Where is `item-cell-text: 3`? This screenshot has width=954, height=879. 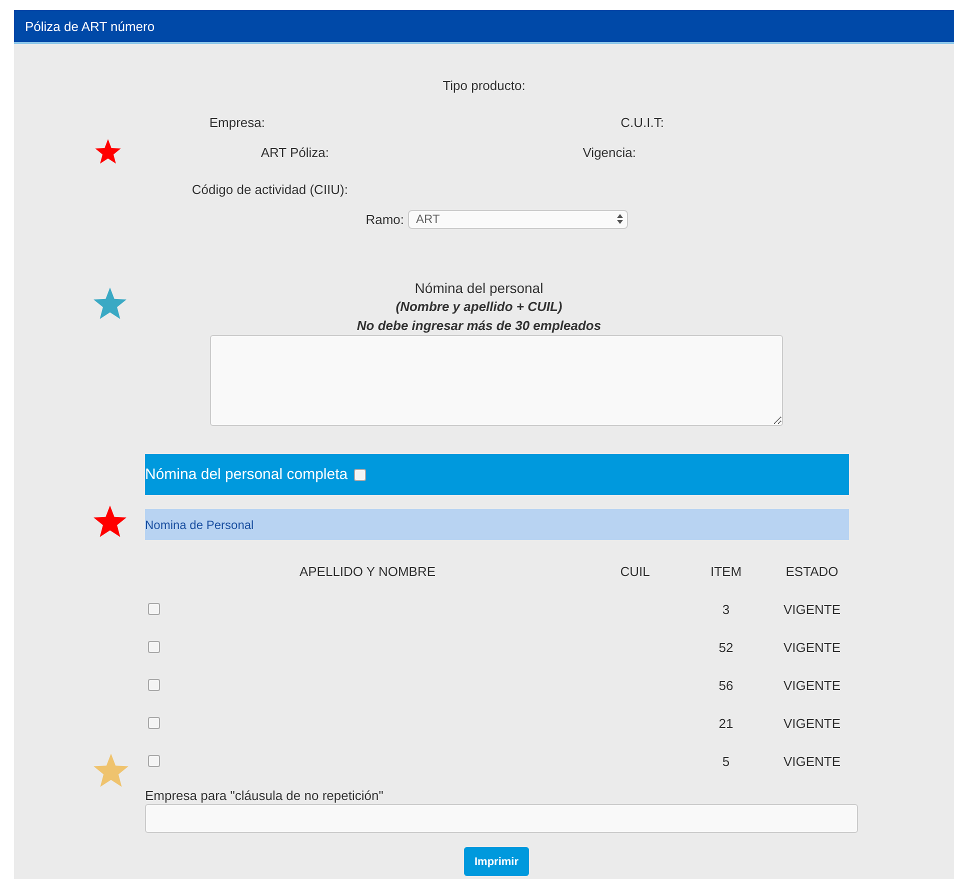
item-cell-text: 3 is located at coordinates (726, 609).